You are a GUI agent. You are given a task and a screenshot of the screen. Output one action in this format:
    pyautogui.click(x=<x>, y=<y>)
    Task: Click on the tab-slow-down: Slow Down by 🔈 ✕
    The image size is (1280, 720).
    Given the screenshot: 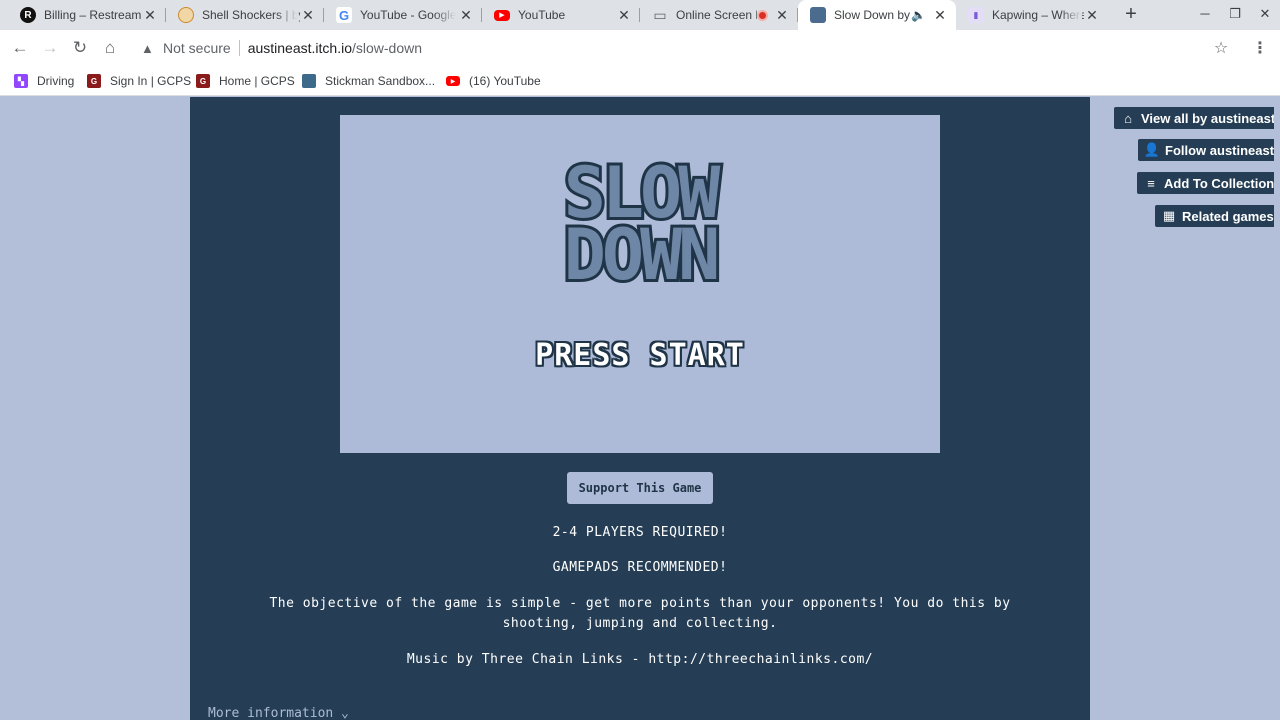 What is the action you would take?
    pyautogui.click(x=877, y=15)
    